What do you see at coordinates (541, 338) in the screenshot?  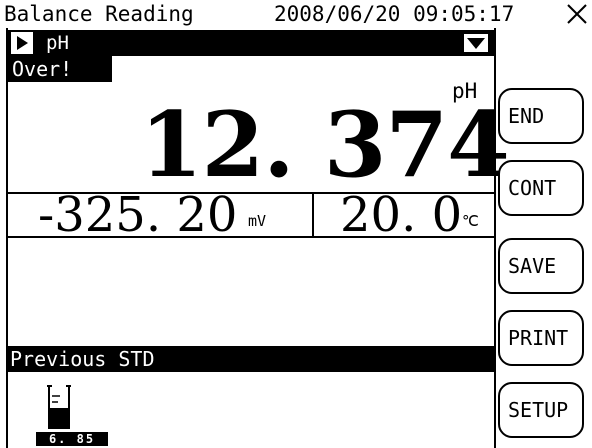 I see `print-button: PRINT` at bounding box center [541, 338].